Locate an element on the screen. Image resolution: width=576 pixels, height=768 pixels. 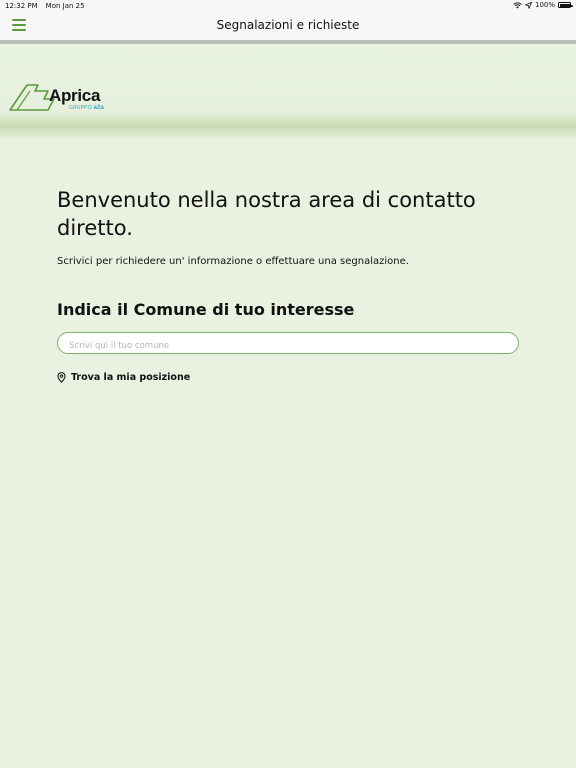
status-bar: 12:32 PM Mon Jan 25 100% is located at coordinates (288, 6).